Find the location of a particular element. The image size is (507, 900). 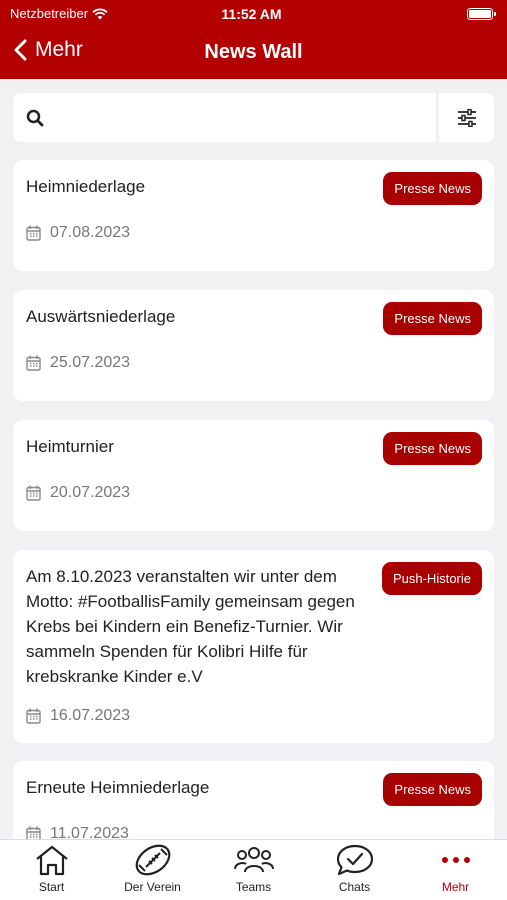

news-date: 16.07.2023 is located at coordinates (78, 716).